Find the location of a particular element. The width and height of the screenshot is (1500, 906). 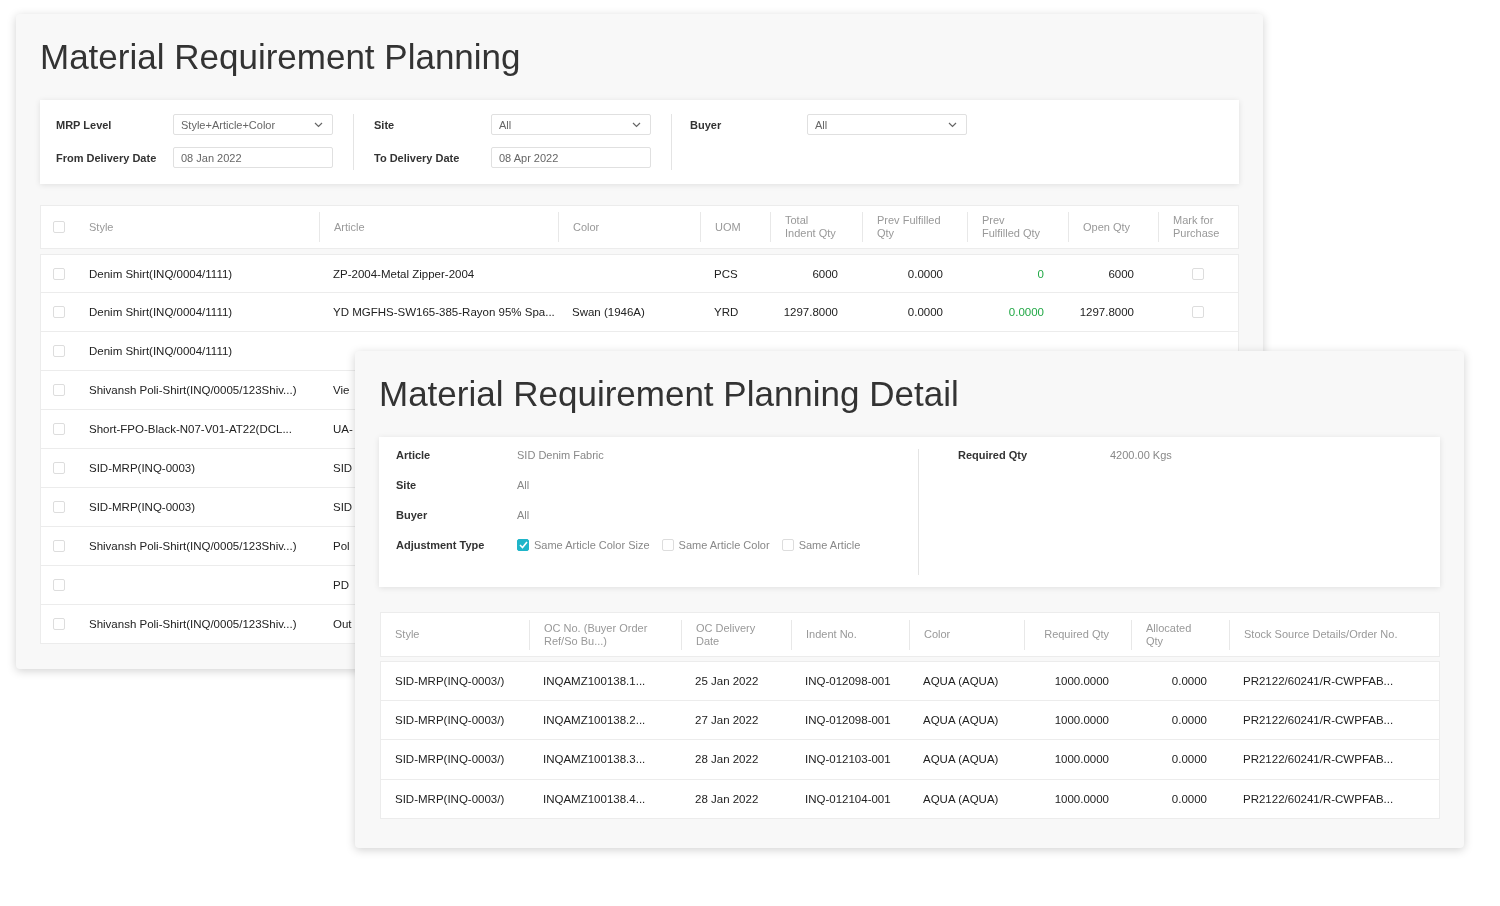

table-cell: Pol is located at coordinates (341, 546).